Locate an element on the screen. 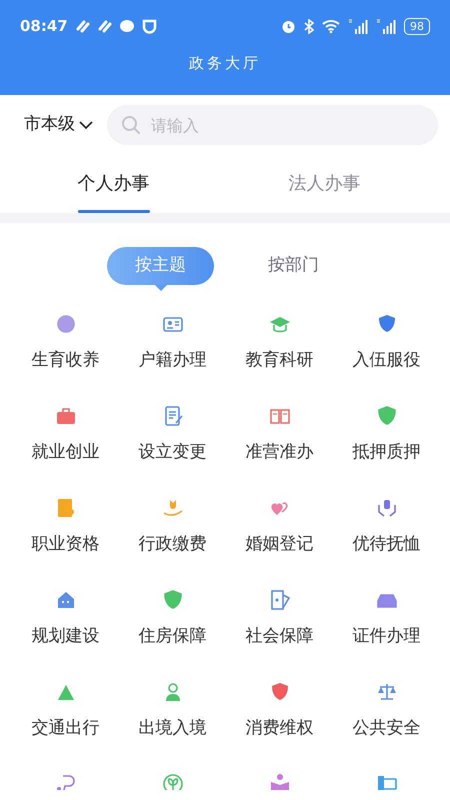 Image resolution: width=450 pixels, height=800 pixels. chevron-down-icon is located at coordinates (86, 125).